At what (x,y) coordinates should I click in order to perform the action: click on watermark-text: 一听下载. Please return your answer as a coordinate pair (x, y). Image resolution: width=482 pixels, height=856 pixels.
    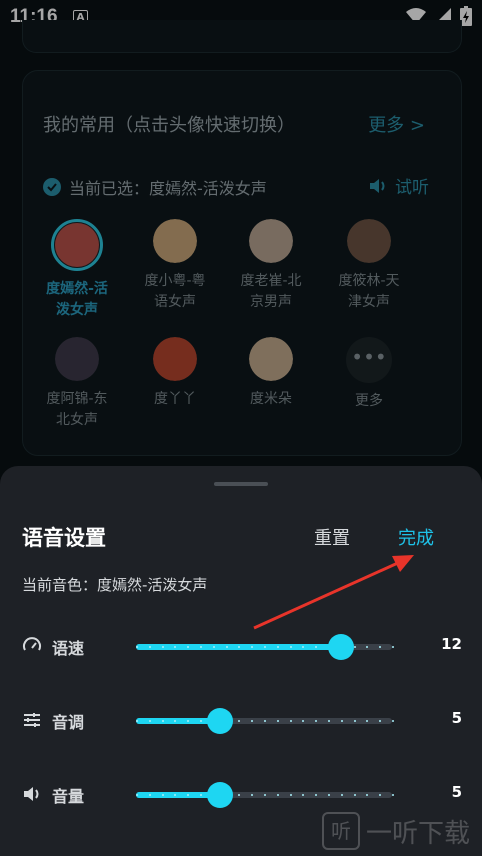
    Looking at the image, I should click on (418, 833).